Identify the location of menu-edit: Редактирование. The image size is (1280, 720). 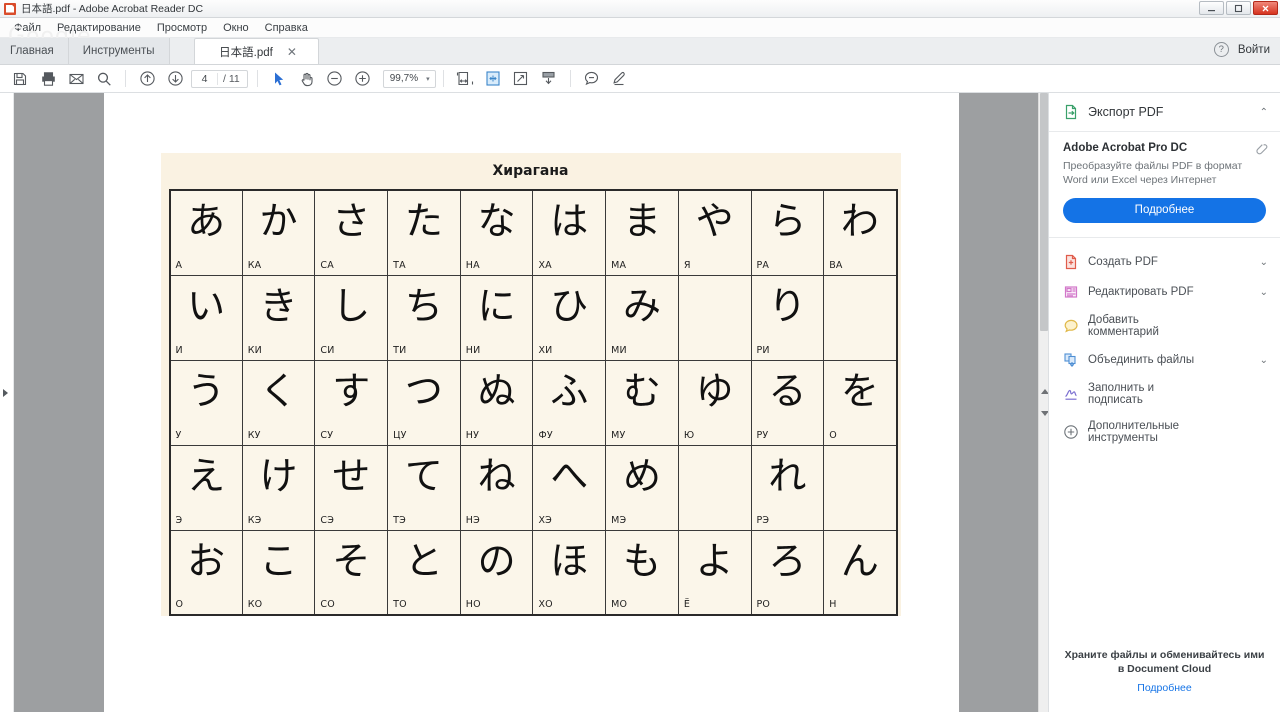
(99, 28).